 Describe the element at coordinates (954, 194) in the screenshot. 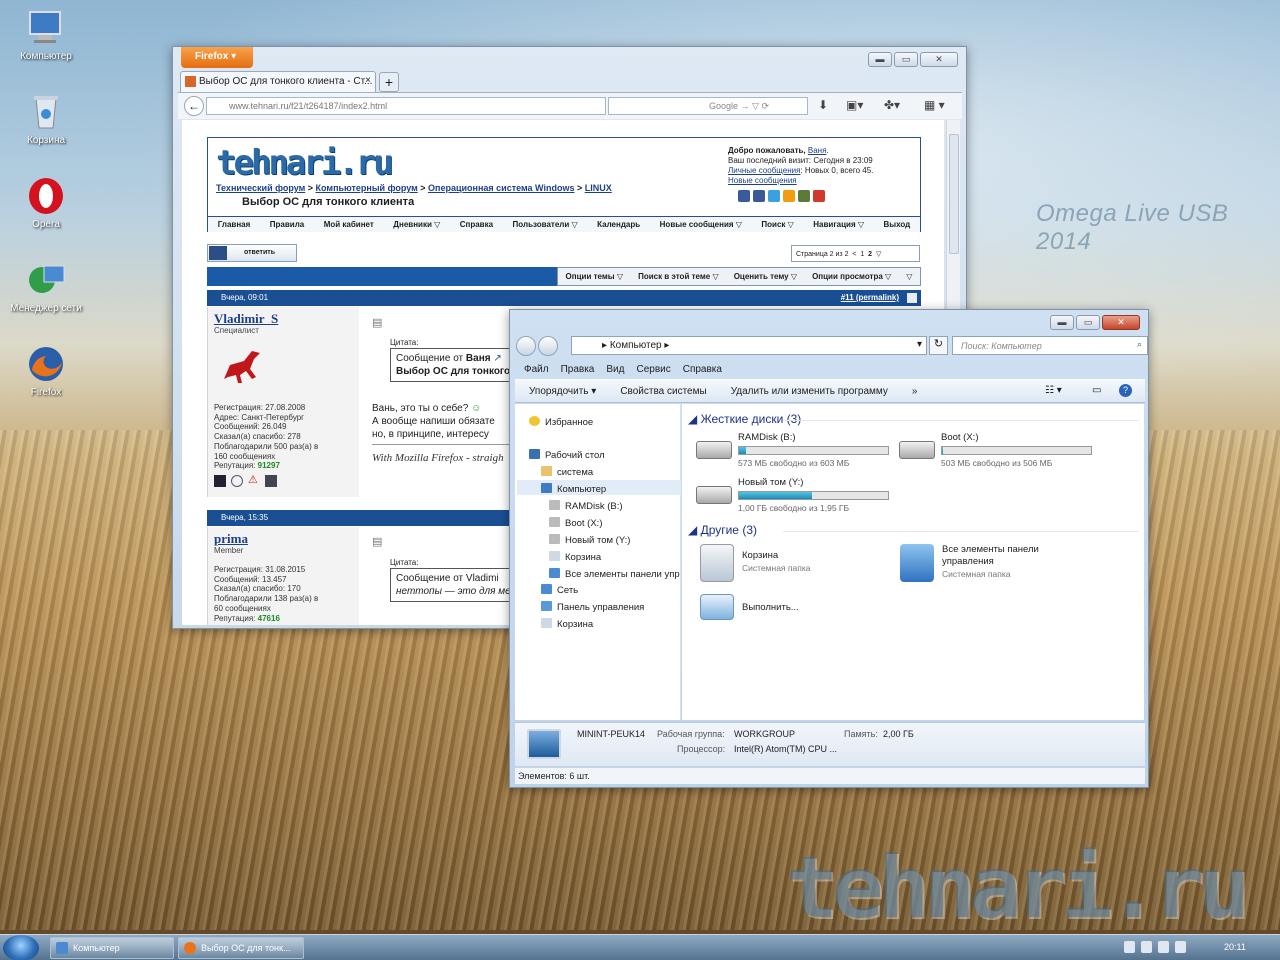

I see `scrollbar-thumb` at that location.